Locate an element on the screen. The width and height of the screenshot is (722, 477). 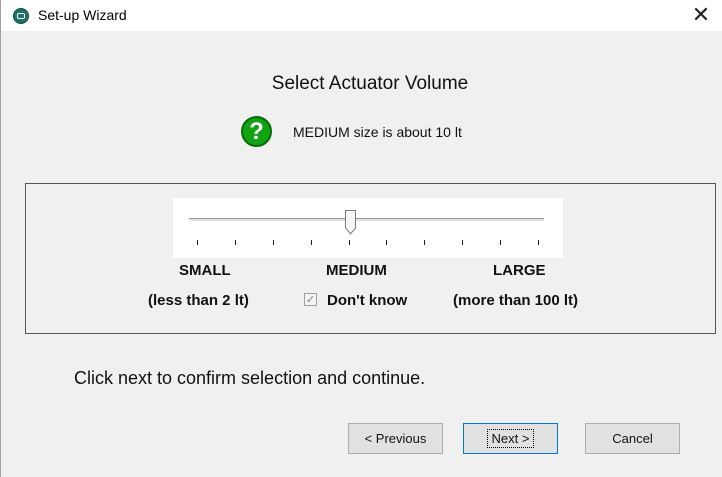
checkmark-icon: ✓ is located at coordinates (310, 299).